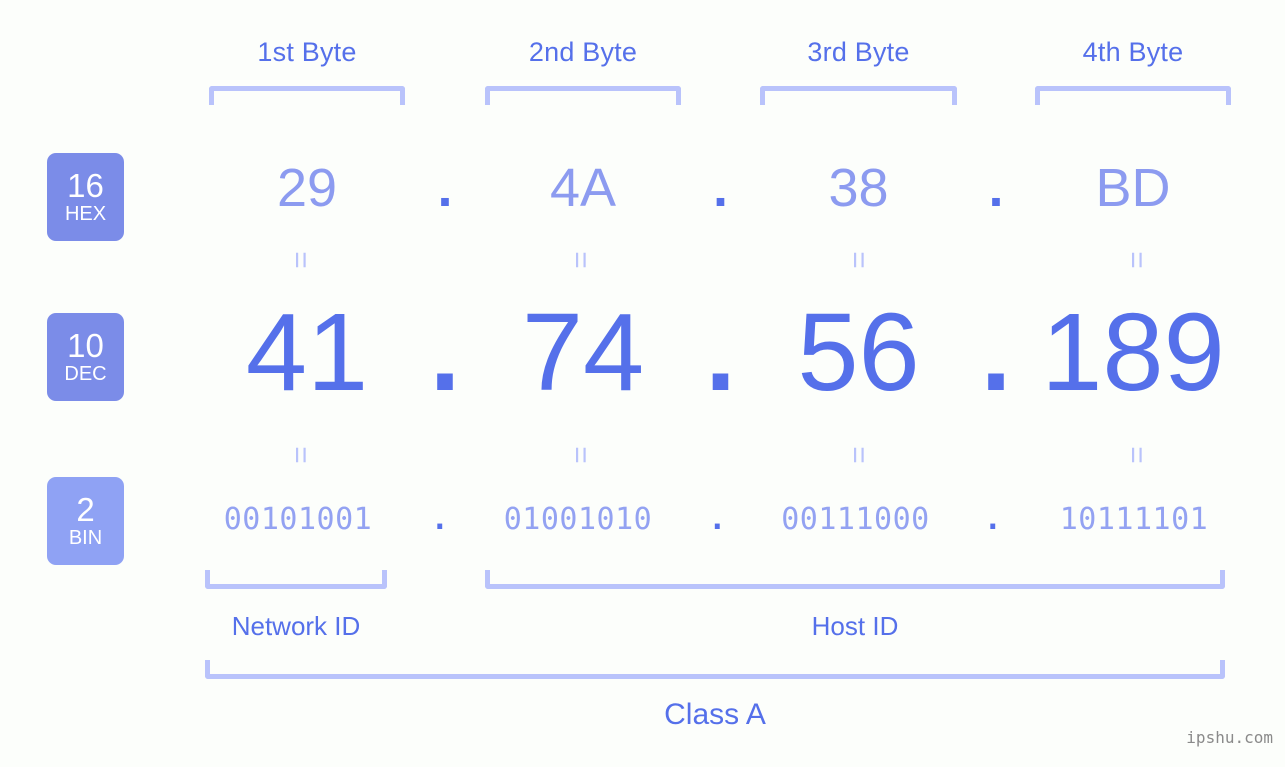 Image resolution: width=1285 pixels, height=767 pixels. Describe the element at coordinates (296, 579) in the screenshot. I see `network-id-bracket` at that location.